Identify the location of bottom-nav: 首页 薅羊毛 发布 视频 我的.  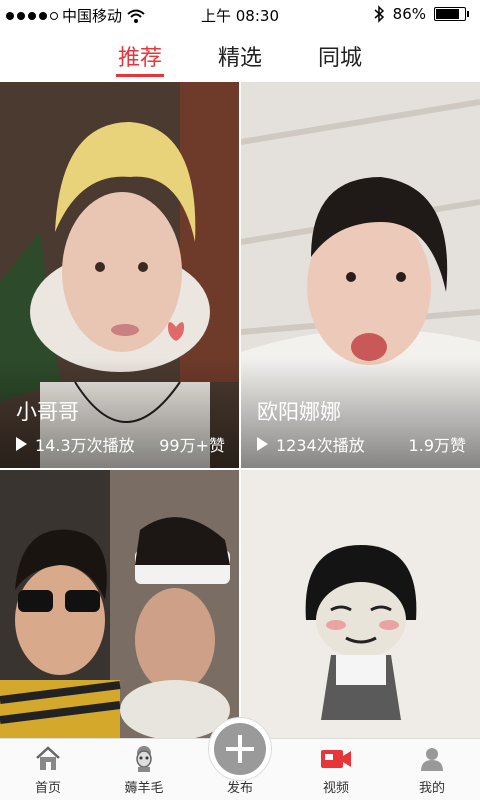
(240, 758).